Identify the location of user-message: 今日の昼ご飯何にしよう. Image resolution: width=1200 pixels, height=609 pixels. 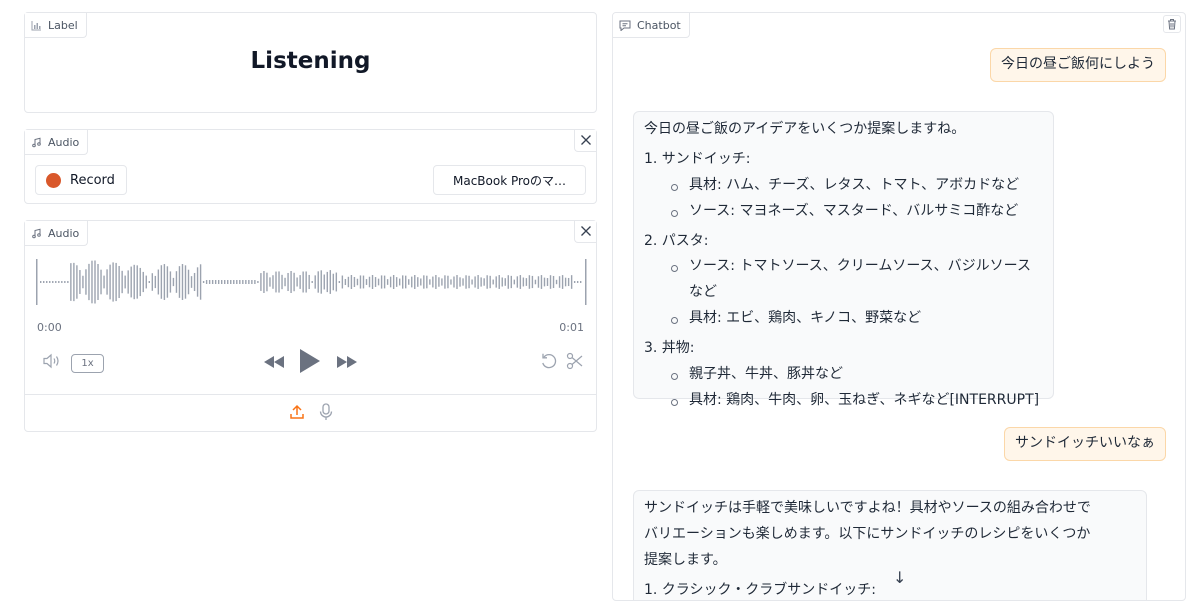
(1078, 65).